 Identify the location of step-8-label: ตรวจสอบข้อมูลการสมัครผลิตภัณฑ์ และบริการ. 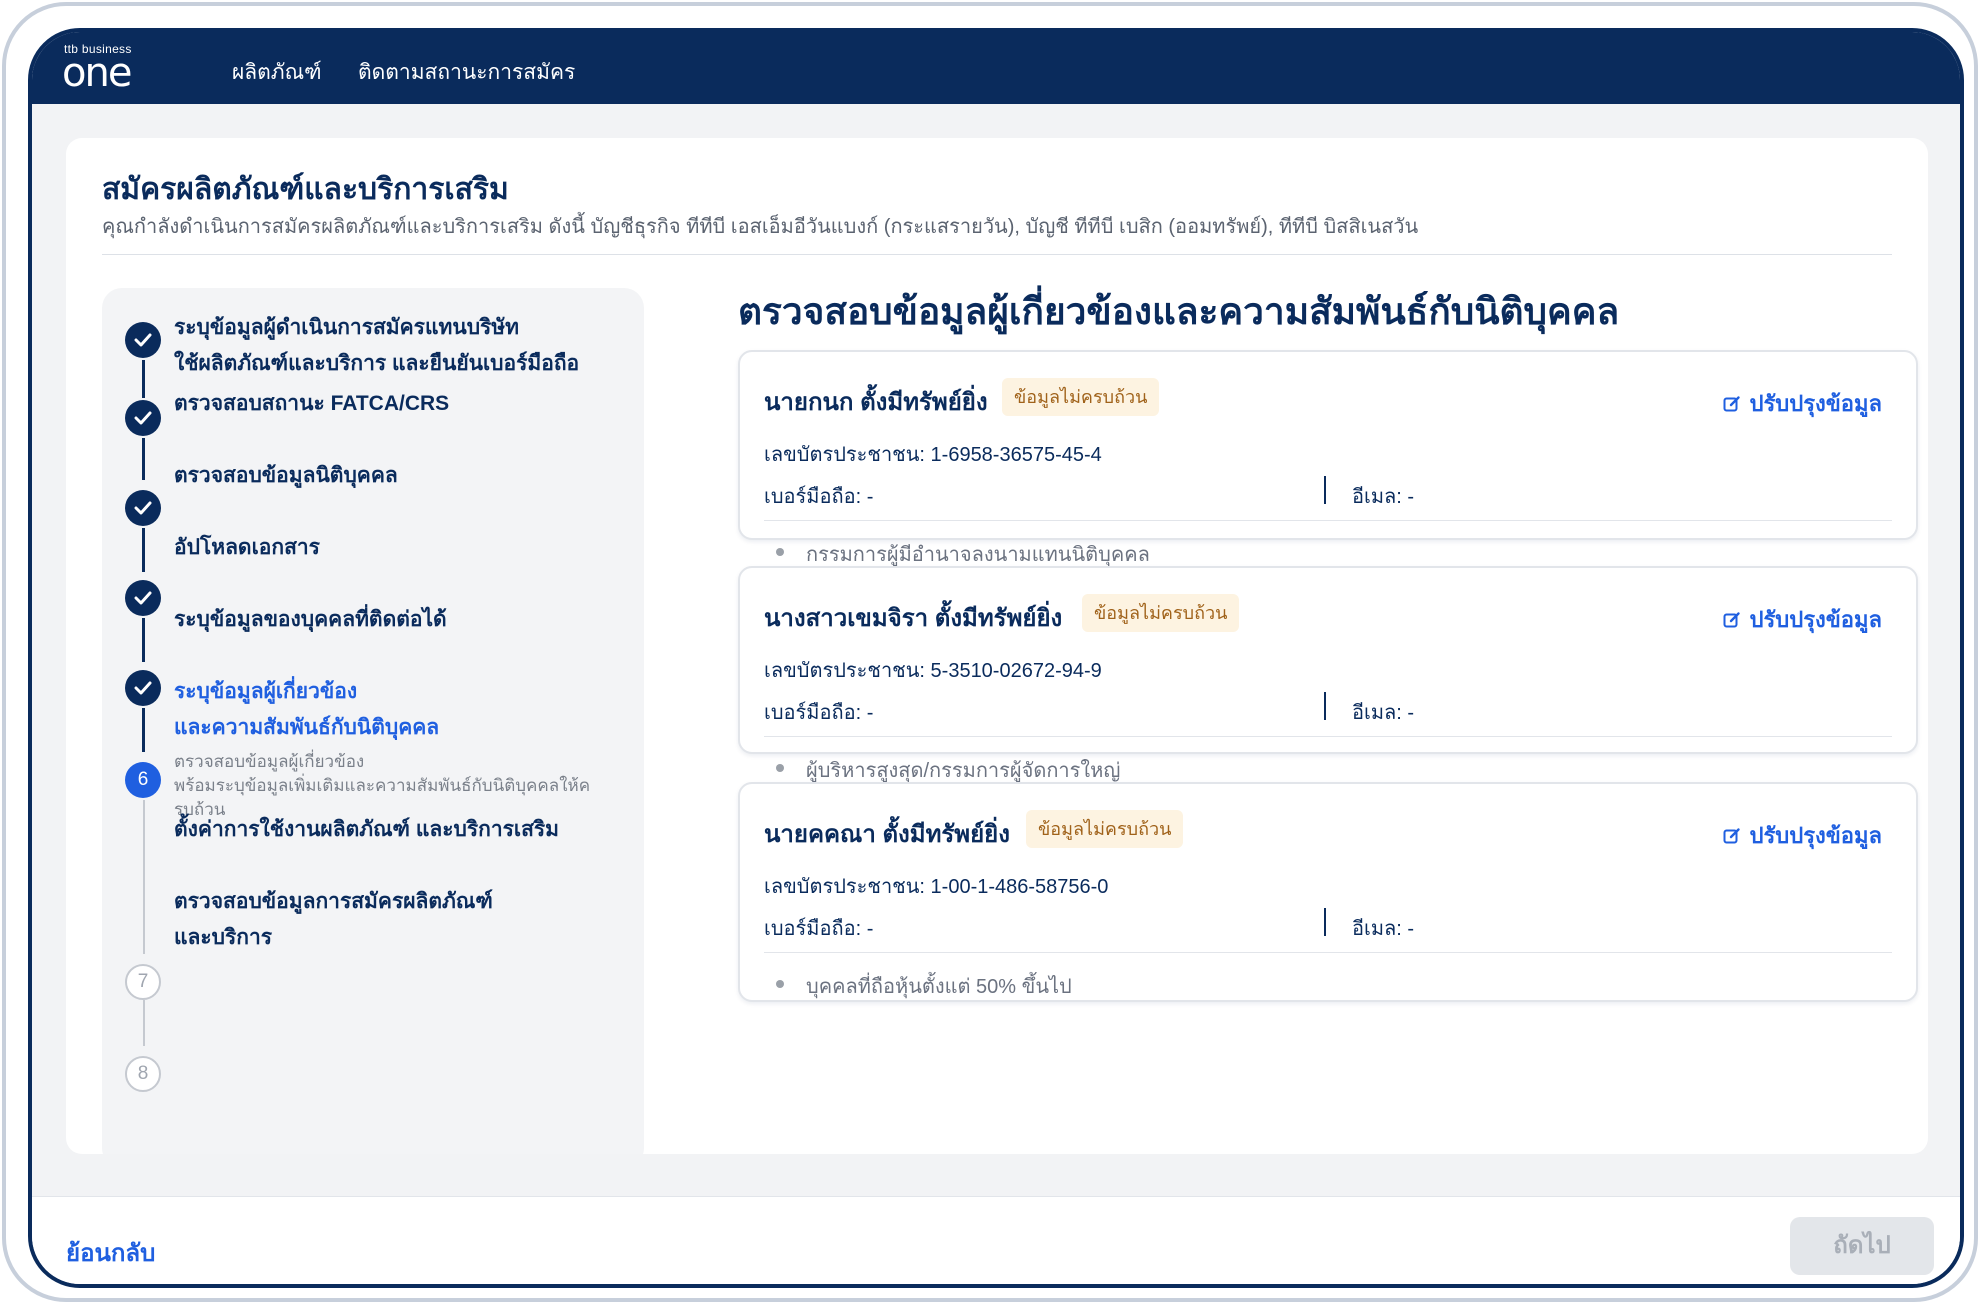
(333, 920).